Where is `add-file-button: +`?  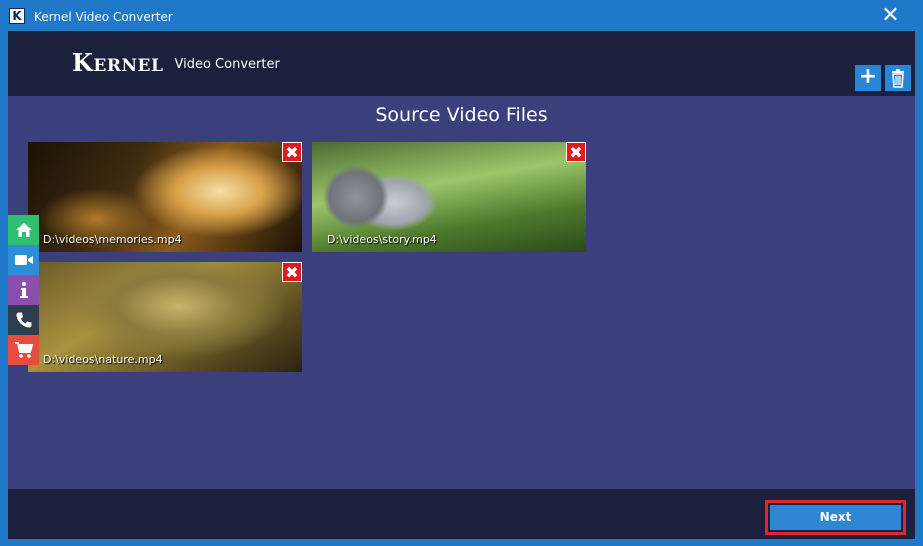 add-file-button: + is located at coordinates (868, 78).